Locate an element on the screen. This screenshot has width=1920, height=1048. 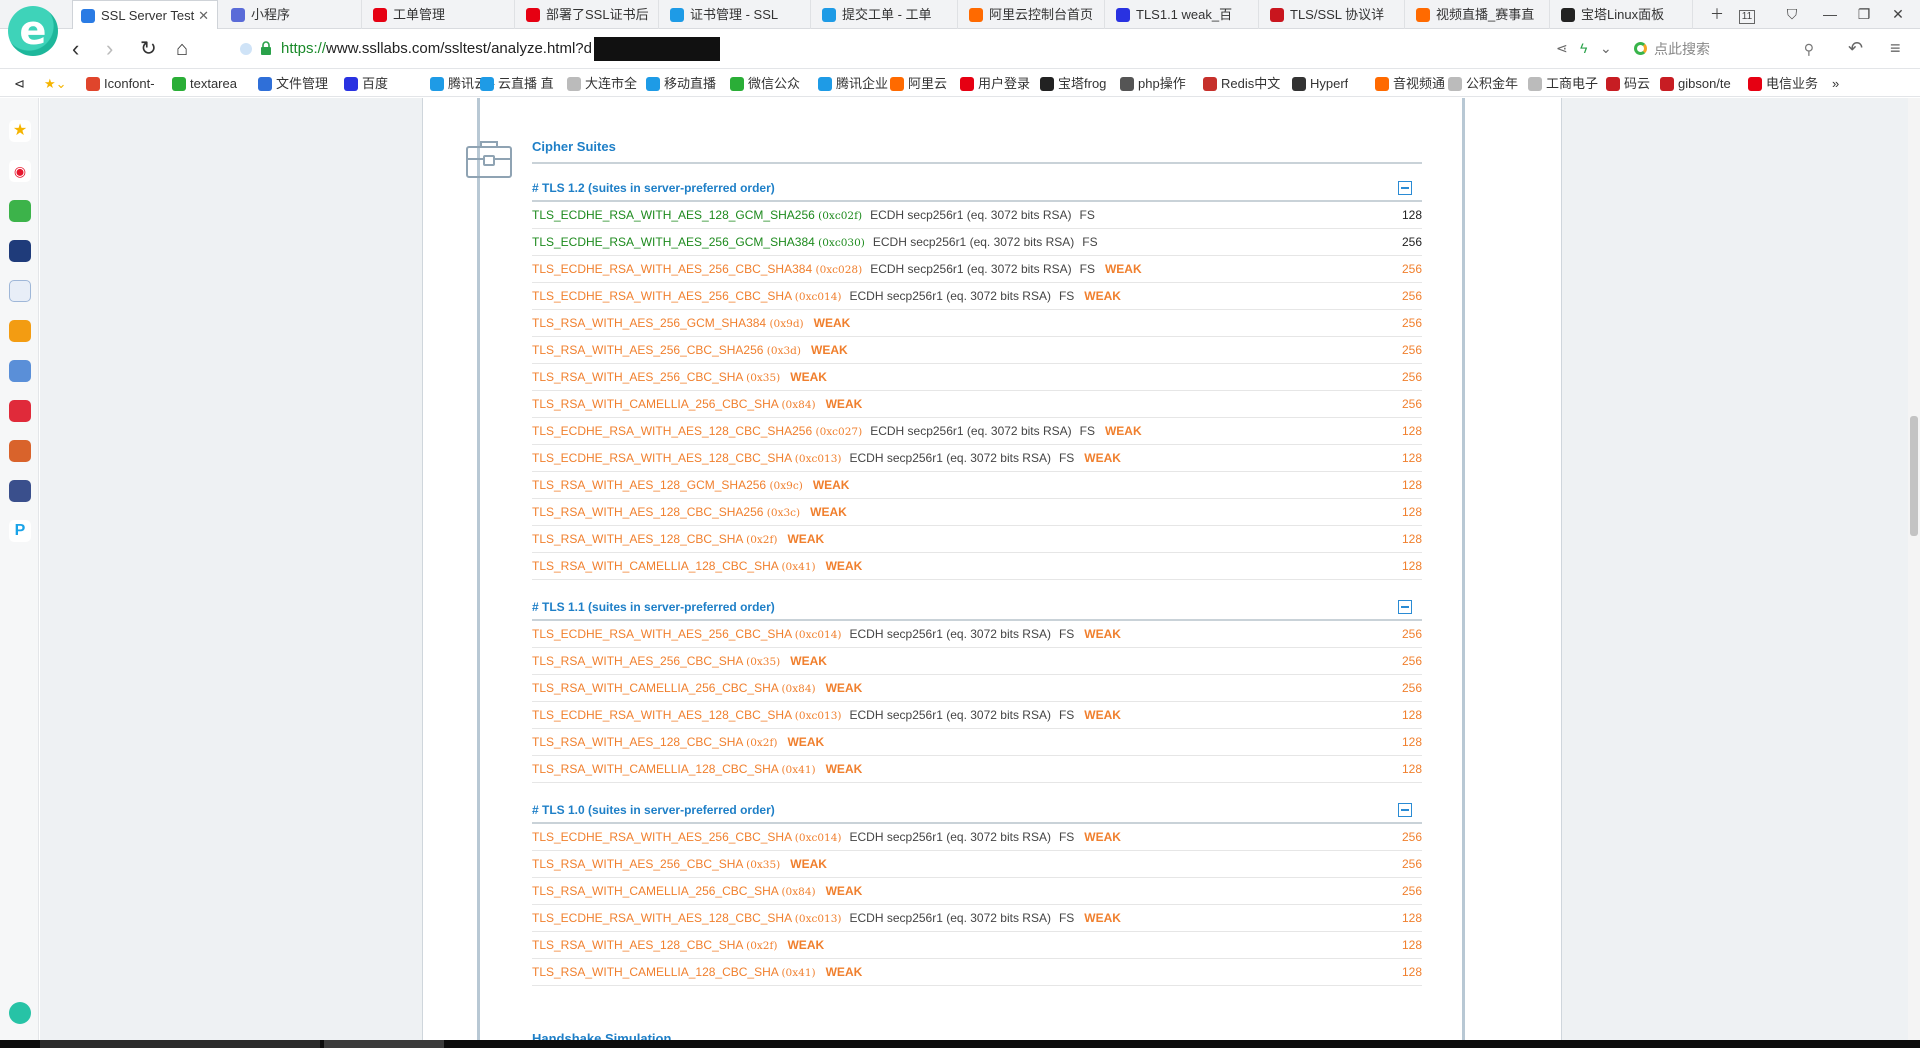
favorites-icon: ★ is located at coordinates (20, 131).